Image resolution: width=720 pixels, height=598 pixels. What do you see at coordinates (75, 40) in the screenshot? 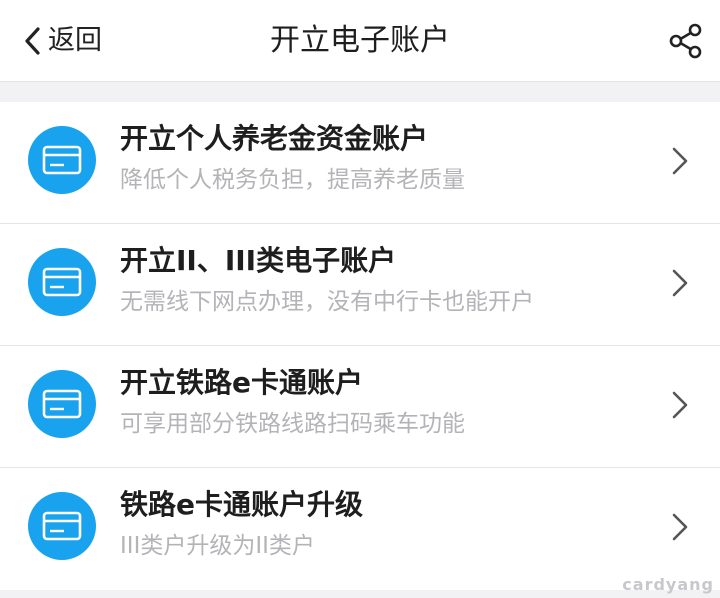
I see `back-label: 返回` at bounding box center [75, 40].